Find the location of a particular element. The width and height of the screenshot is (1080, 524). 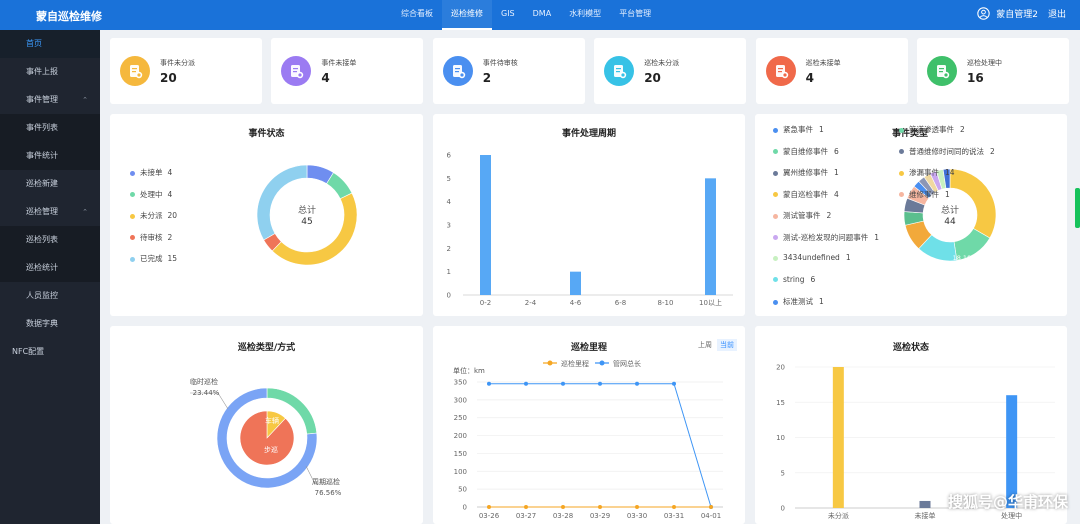

legend-item: 测试管事件 2 is located at coordinates (802, 215).